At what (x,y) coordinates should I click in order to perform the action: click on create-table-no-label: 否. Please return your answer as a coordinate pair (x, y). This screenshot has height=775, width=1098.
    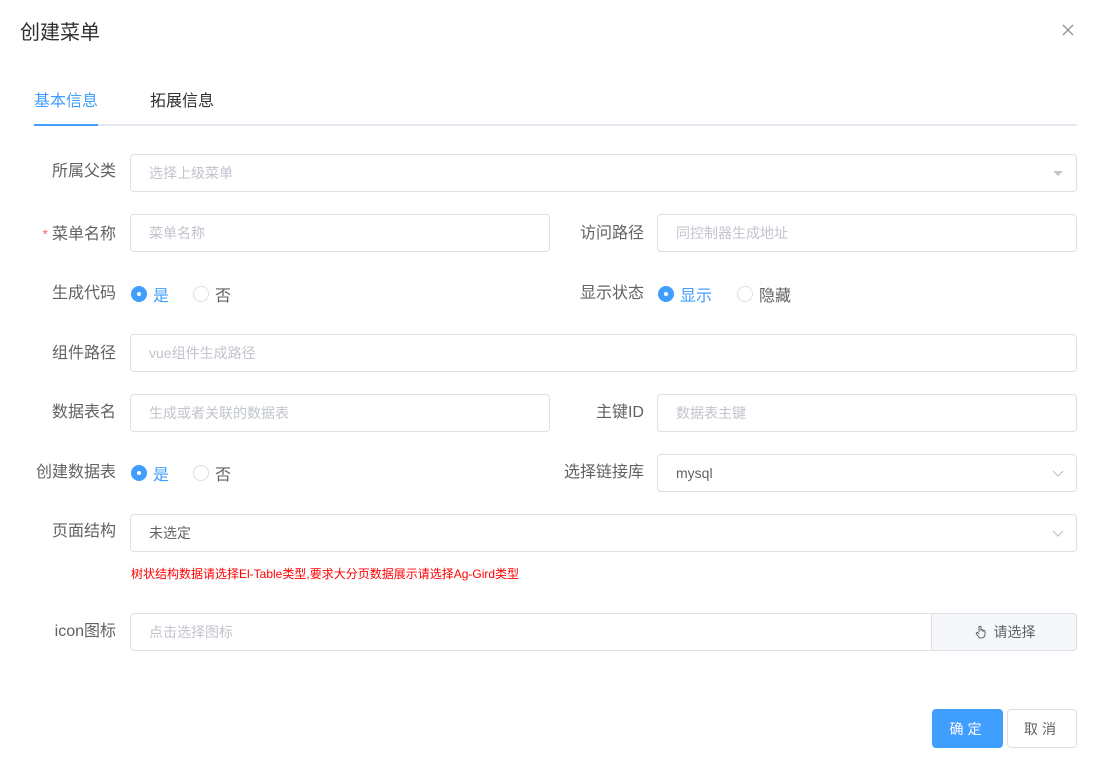
    Looking at the image, I should click on (223, 475).